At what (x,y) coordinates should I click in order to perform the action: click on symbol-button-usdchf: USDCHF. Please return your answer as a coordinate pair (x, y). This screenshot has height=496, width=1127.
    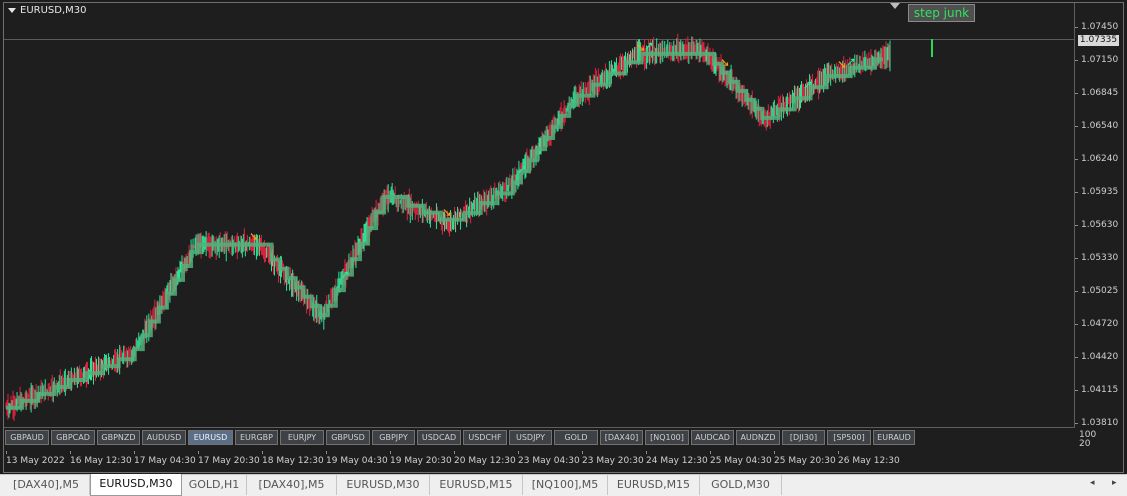
    Looking at the image, I should click on (485, 437).